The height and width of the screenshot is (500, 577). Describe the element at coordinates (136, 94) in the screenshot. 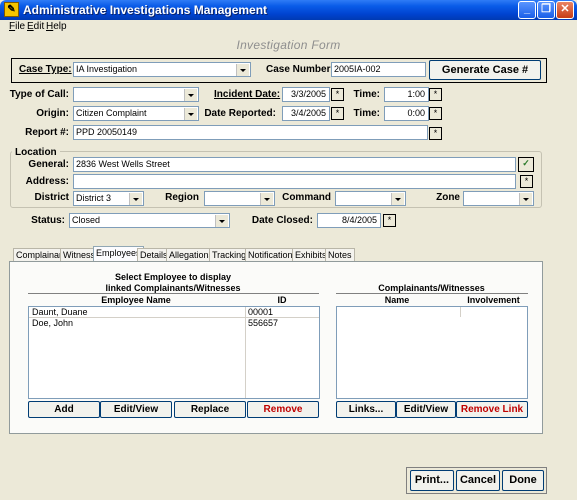

I see `type-of-call-select` at that location.